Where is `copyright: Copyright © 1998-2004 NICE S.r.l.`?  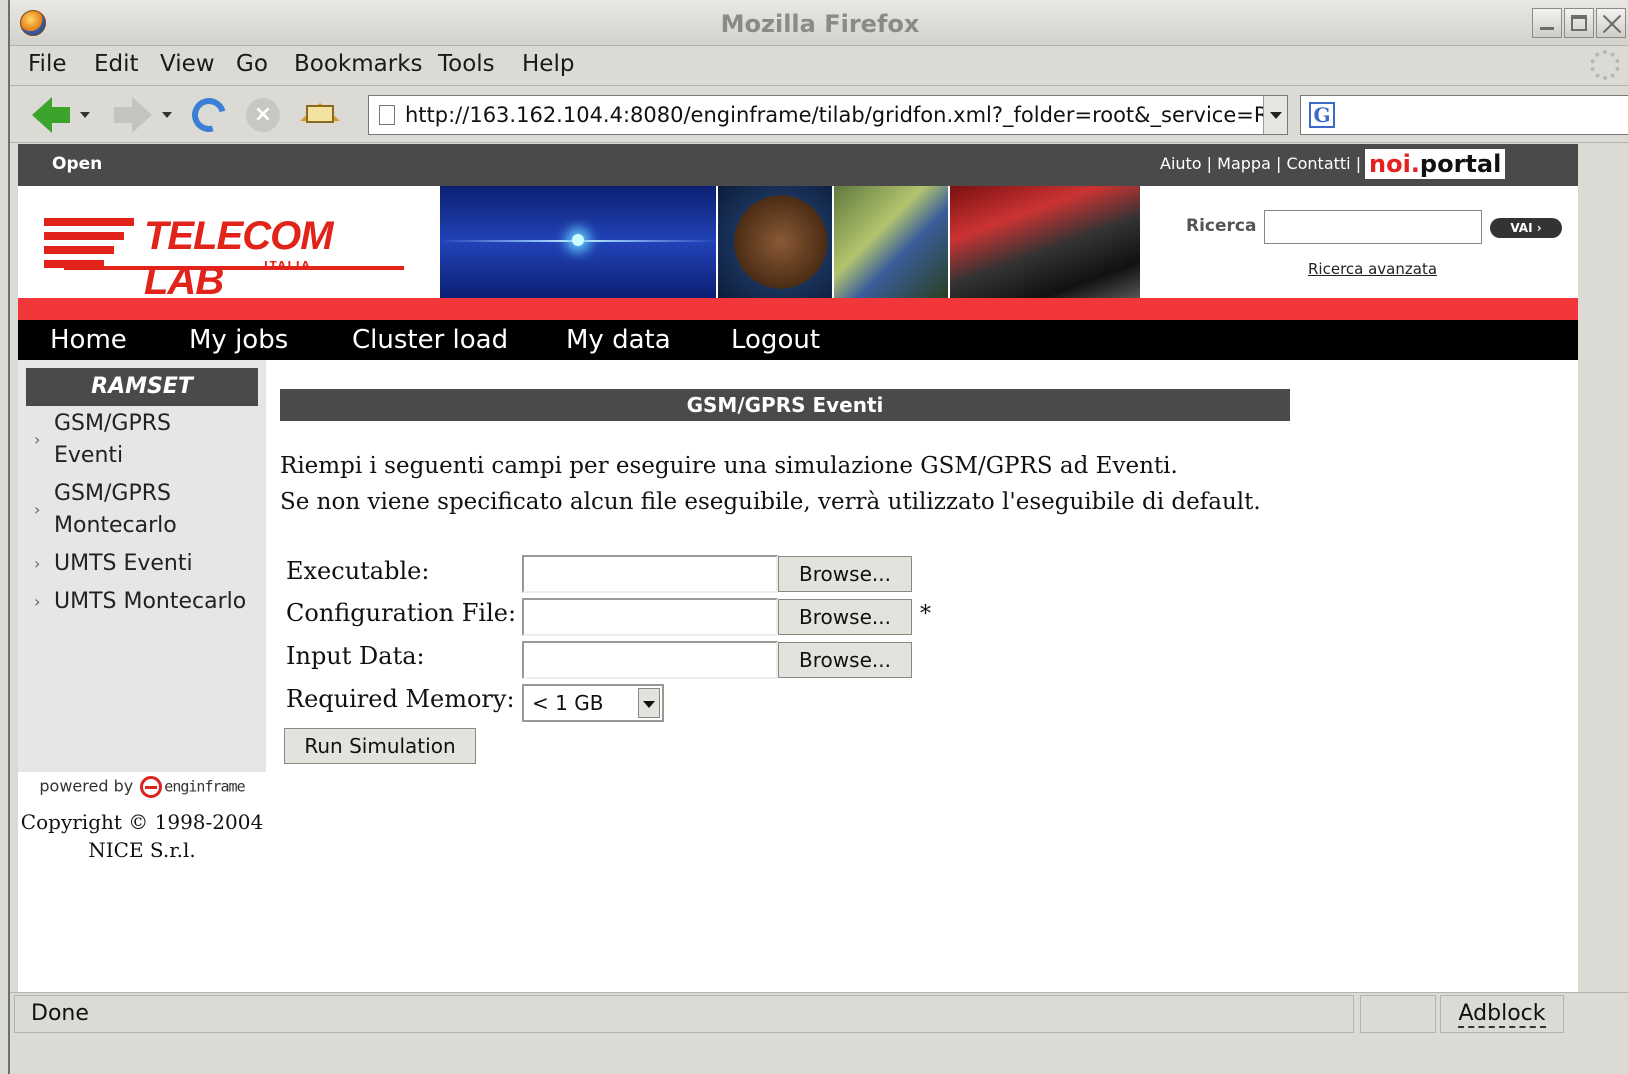 copyright: Copyright © 1998-2004 NICE S.r.l. is located at coordinates (142, 836).